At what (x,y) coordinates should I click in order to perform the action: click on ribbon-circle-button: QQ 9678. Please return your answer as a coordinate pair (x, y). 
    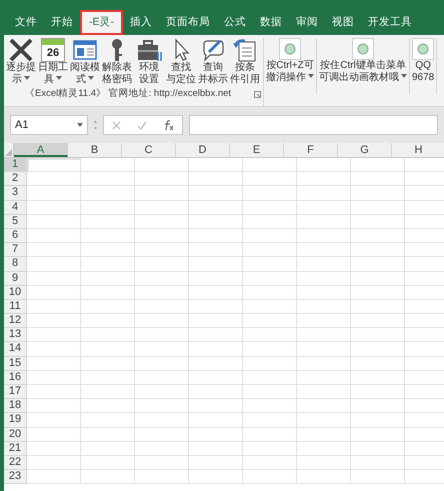
    Looking at the image, I should click on (424, 66).